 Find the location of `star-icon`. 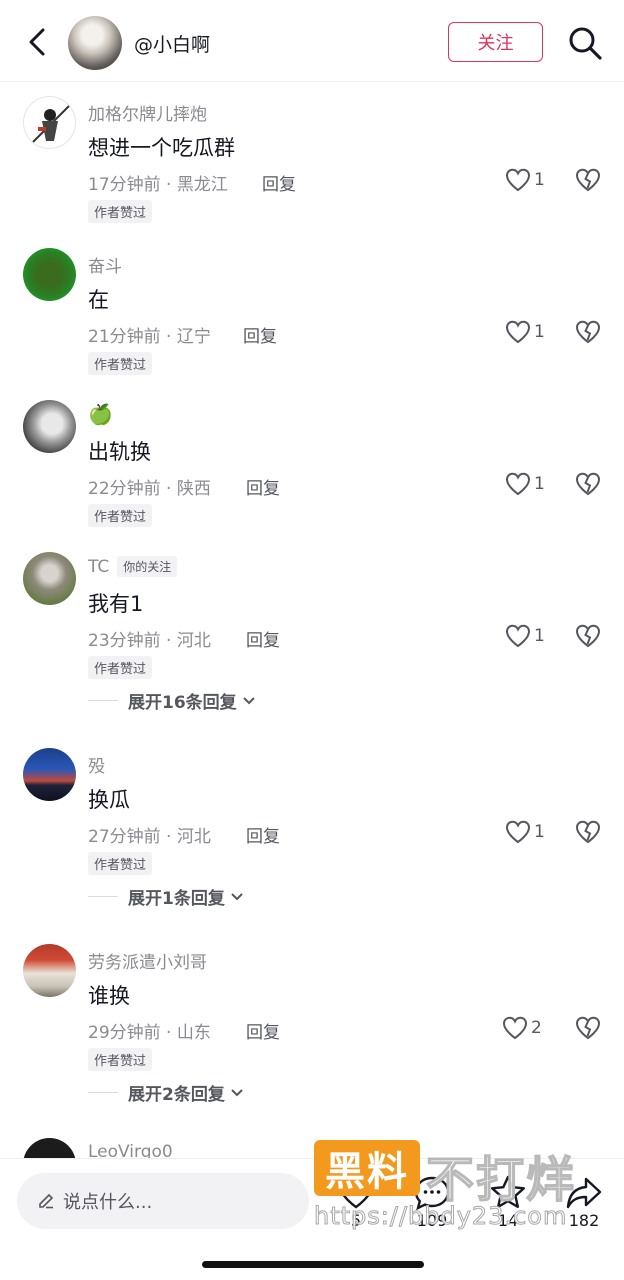

star-icon is located at coordinates (507, 1191).